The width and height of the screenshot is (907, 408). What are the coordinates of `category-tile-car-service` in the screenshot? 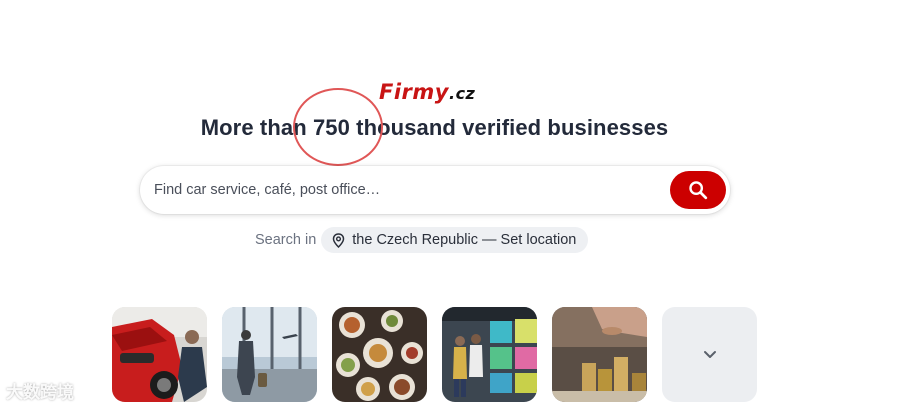 It's located at (159, 354).